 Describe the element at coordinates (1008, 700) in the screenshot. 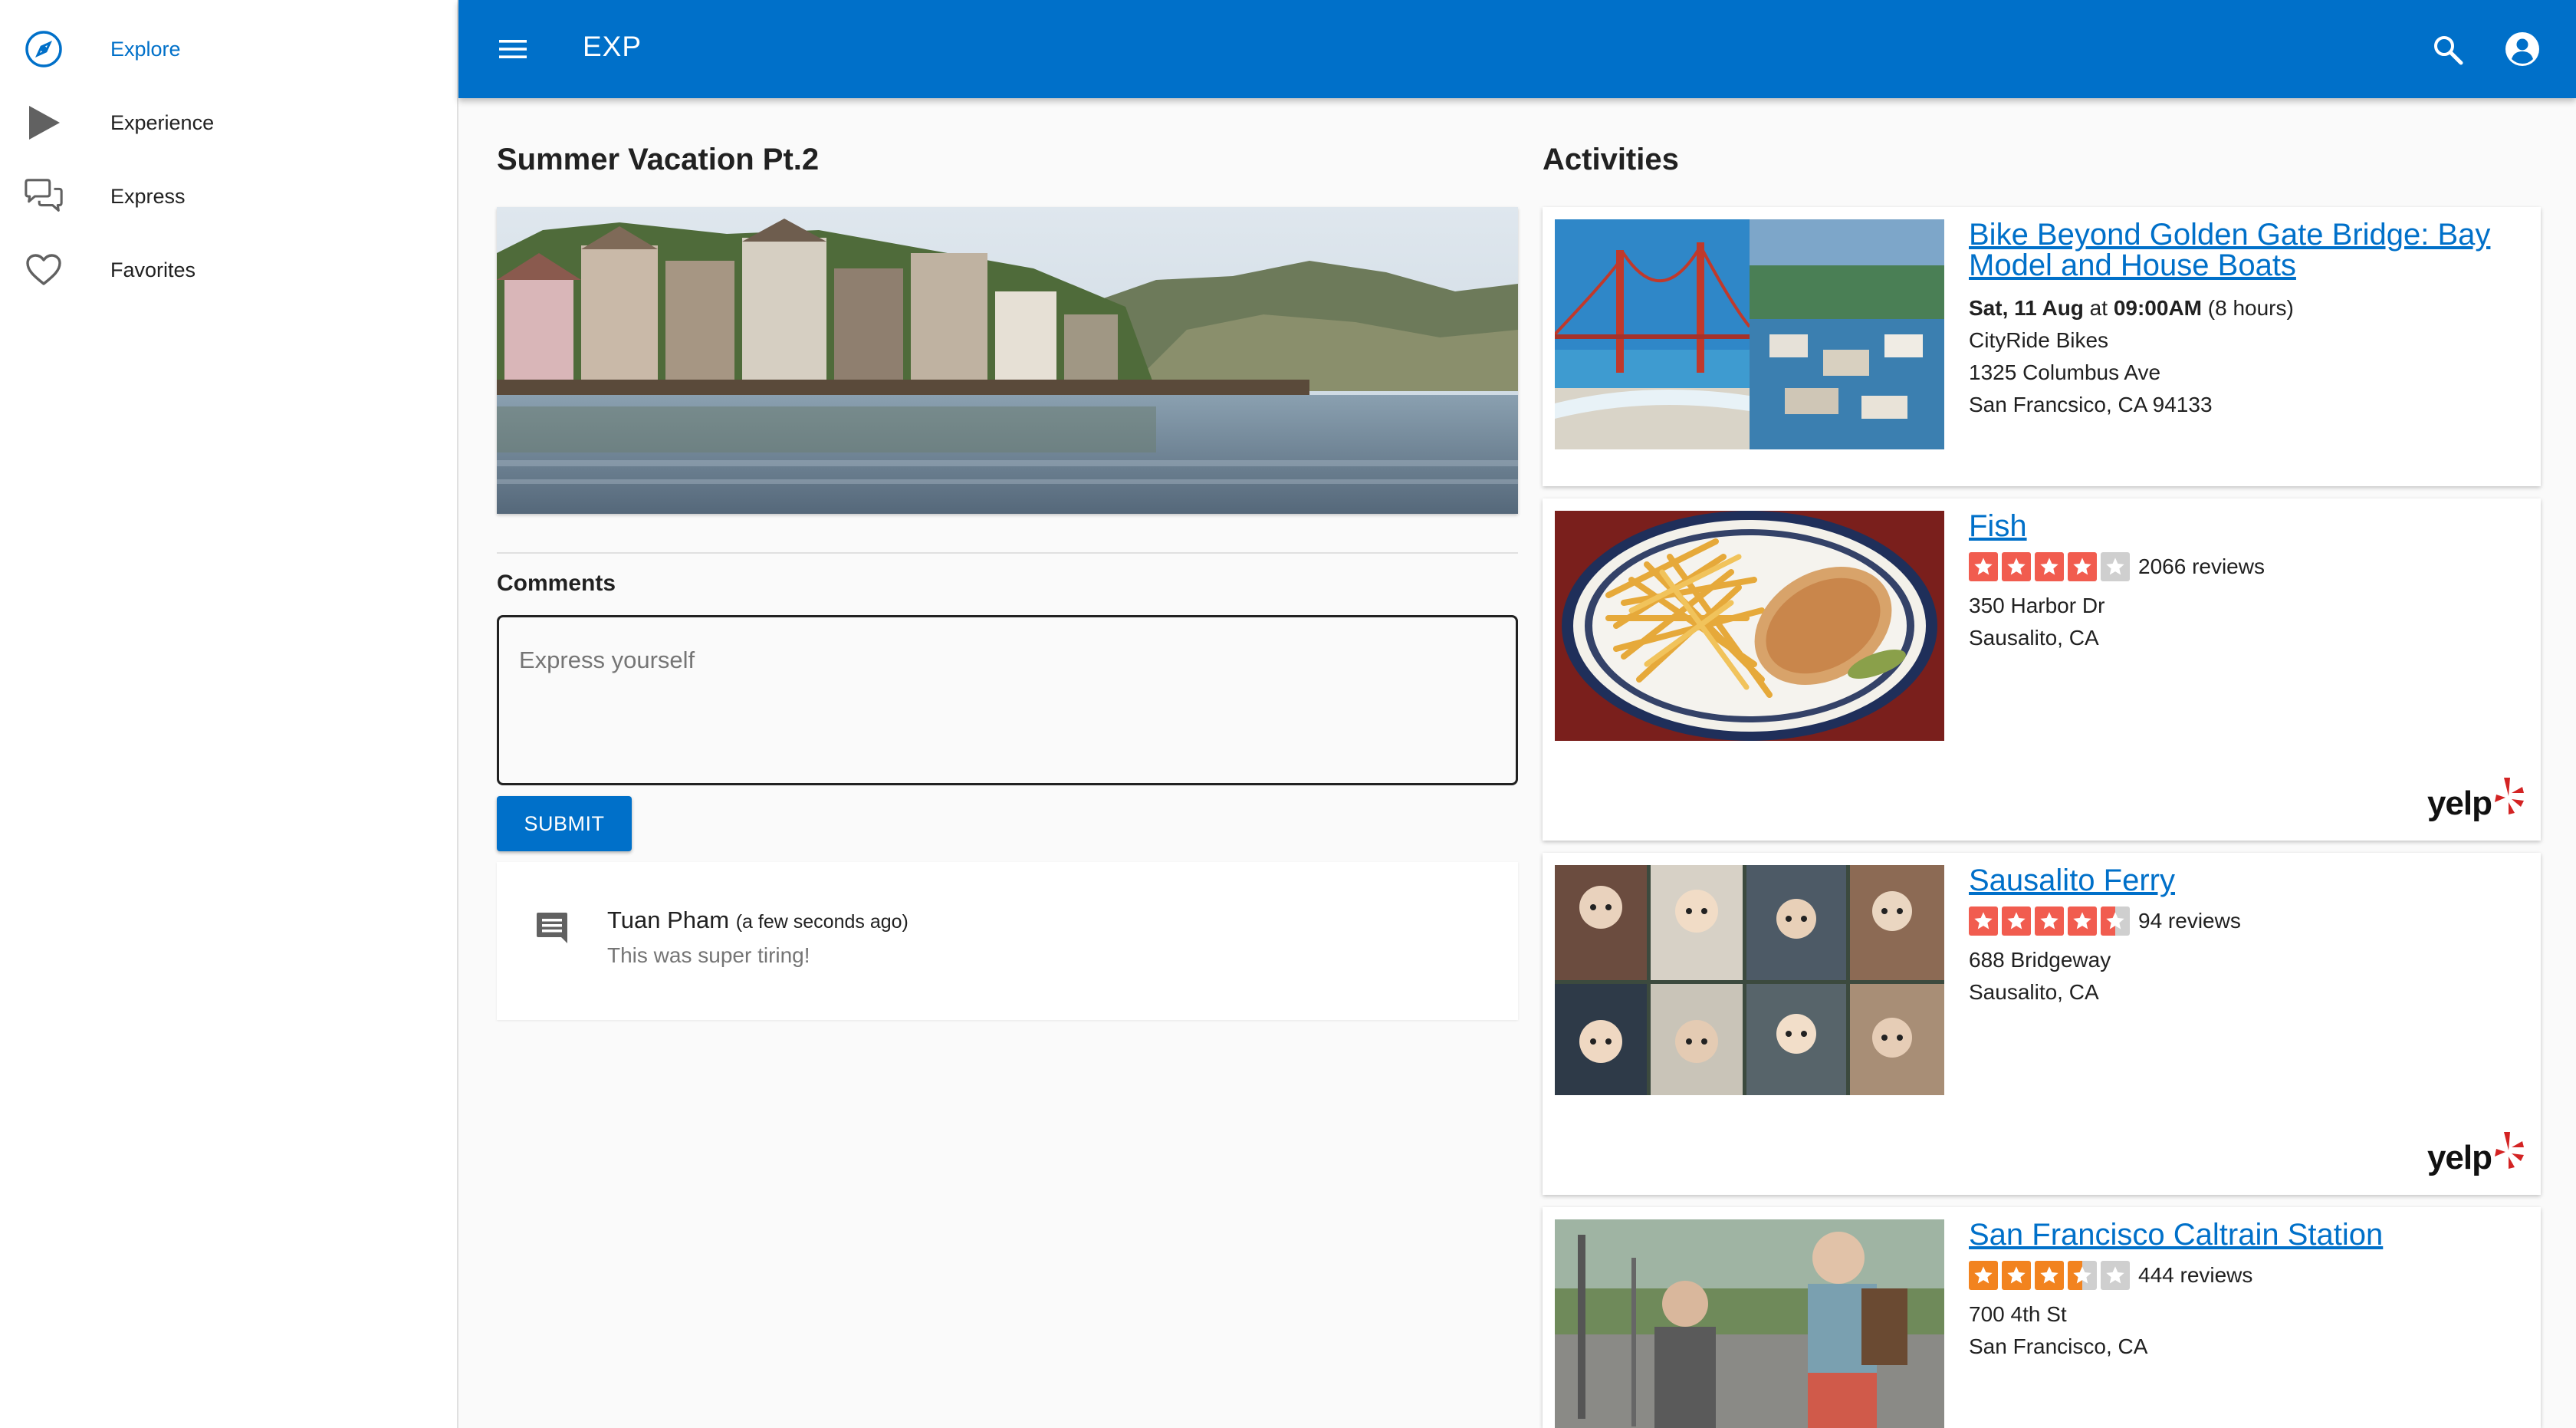

I see `comment-input` at that location.